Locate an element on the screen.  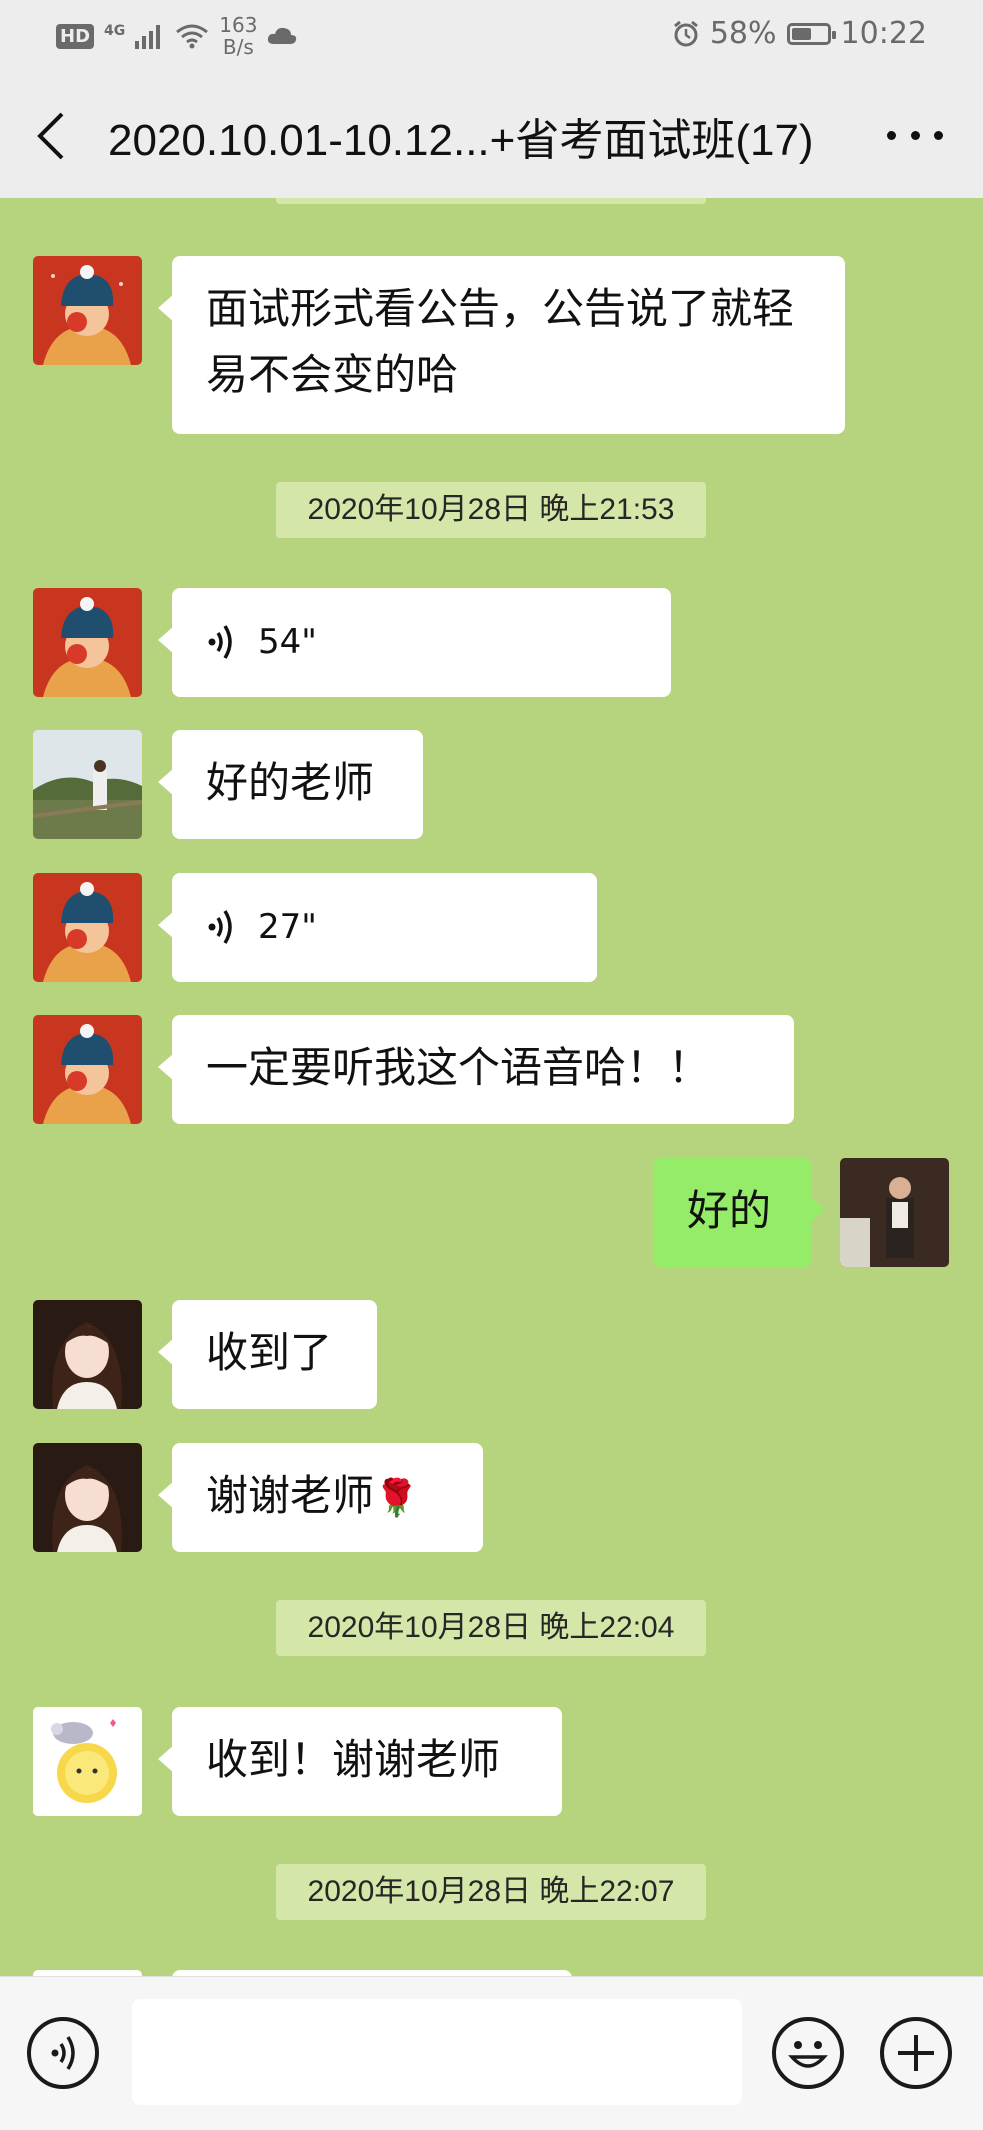
hd-badge: HD is located at coordinates (75, 36).